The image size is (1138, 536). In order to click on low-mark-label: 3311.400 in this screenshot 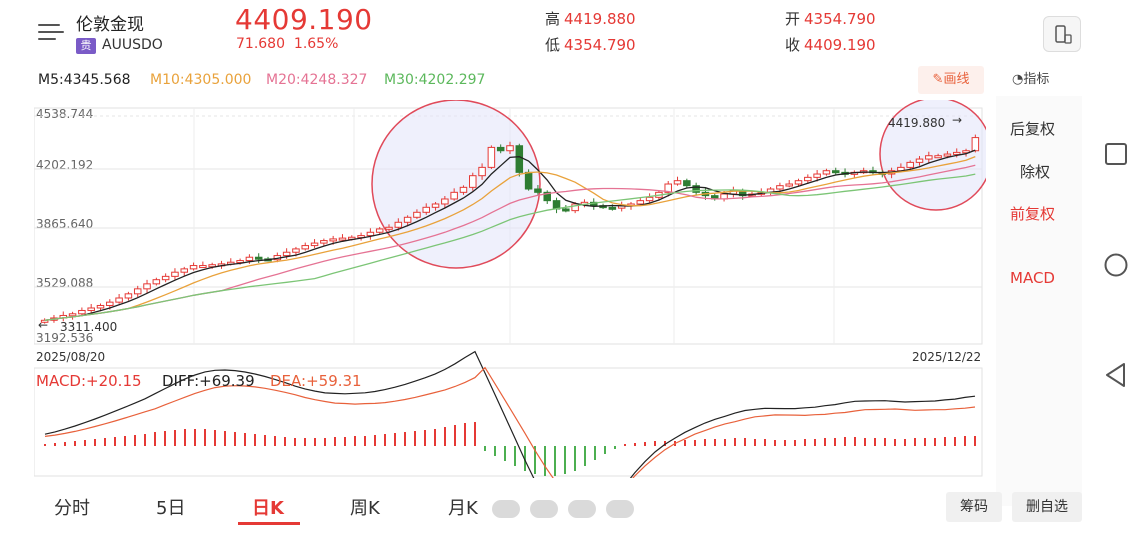, I will do `click(89, 327)`.